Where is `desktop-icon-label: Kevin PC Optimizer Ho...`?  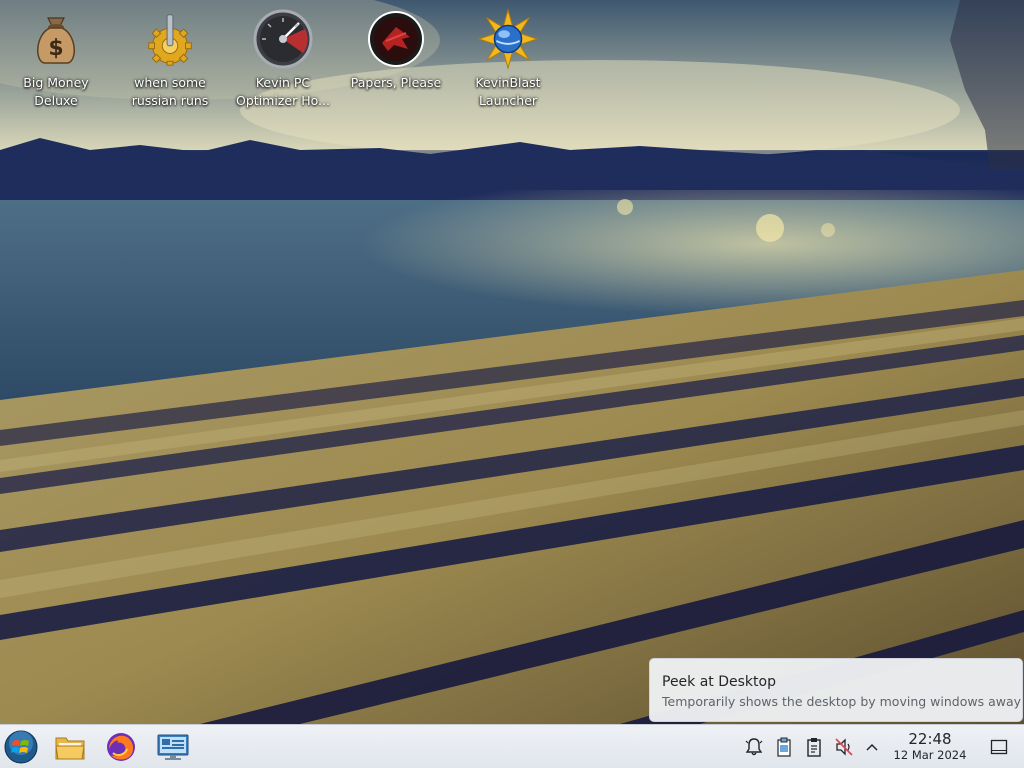
desktop-icon-label: Kevin PC Optimizer Ho... is located at coordinates (283, 91).